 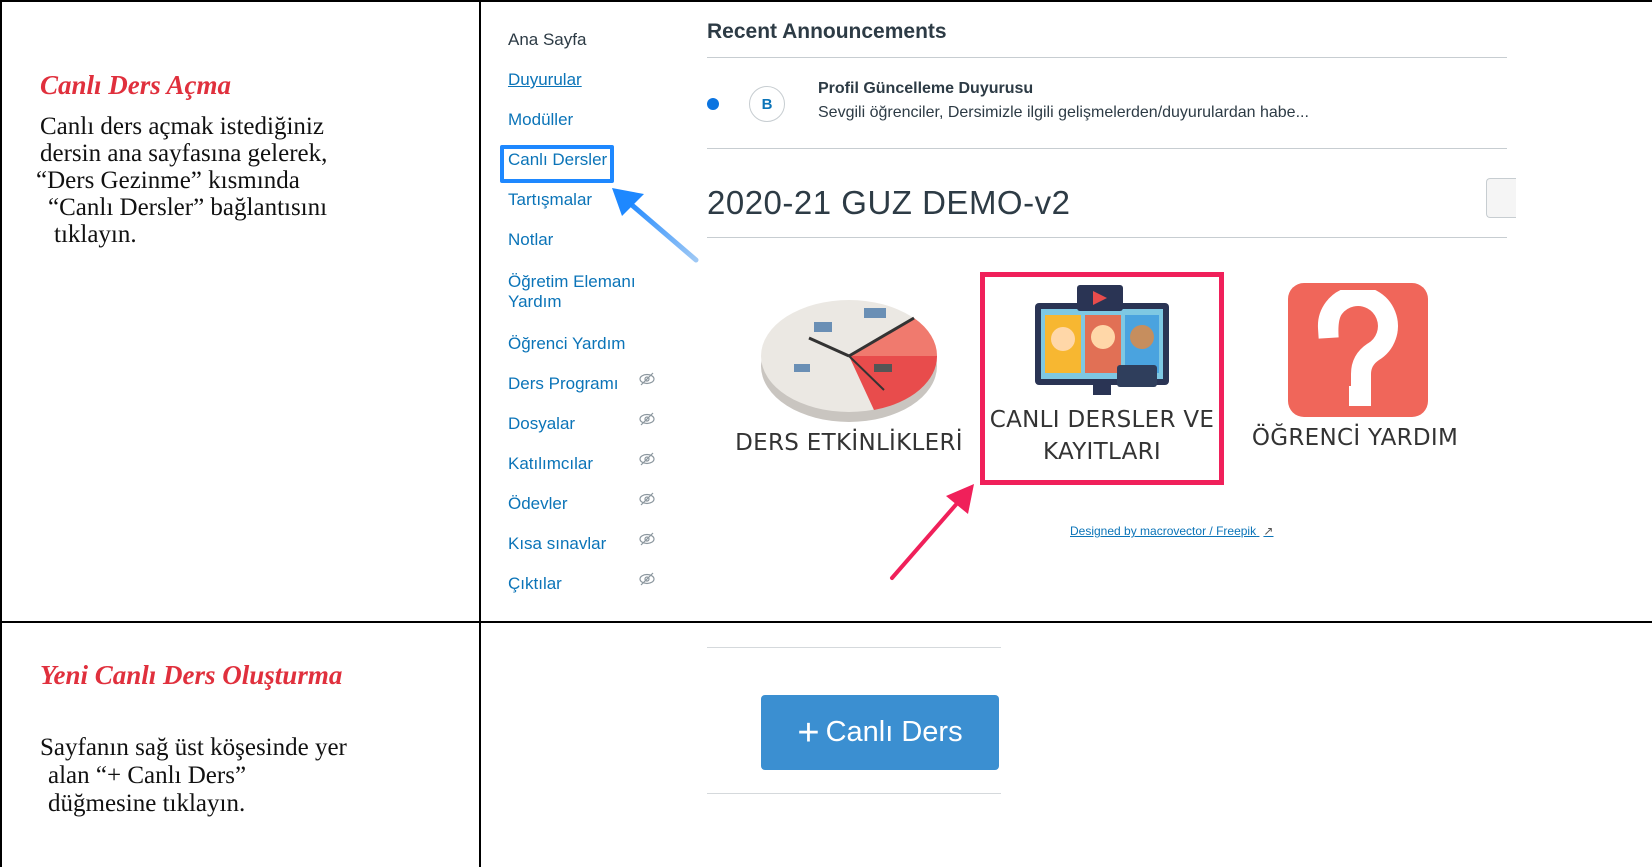 I want to click on nav-item-moduller: Modüller, so click(x=540, y=120).